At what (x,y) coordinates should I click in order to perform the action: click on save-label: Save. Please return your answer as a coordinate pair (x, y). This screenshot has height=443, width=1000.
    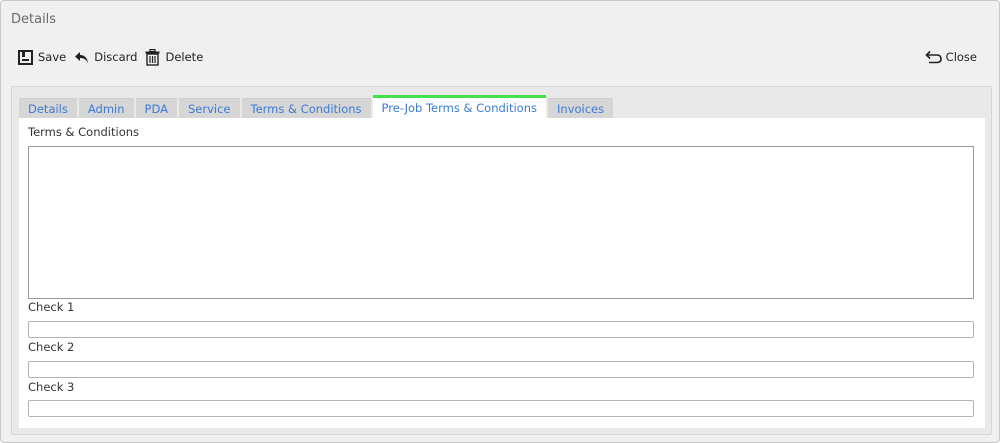
    Looking at the image, I should click on (52, 57).